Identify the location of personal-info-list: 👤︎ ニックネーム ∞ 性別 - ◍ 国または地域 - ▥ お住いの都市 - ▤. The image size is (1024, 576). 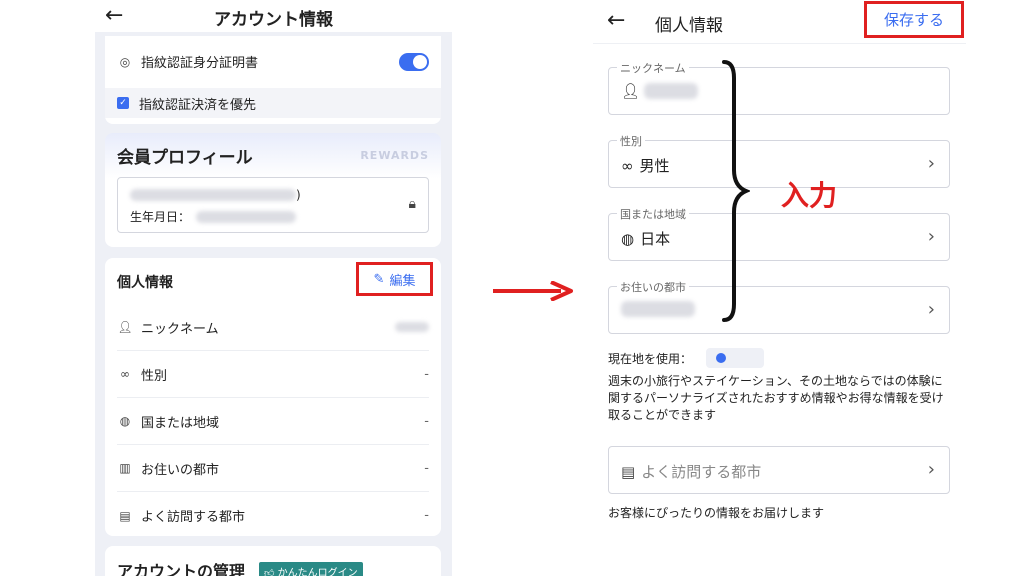
(273, 421).